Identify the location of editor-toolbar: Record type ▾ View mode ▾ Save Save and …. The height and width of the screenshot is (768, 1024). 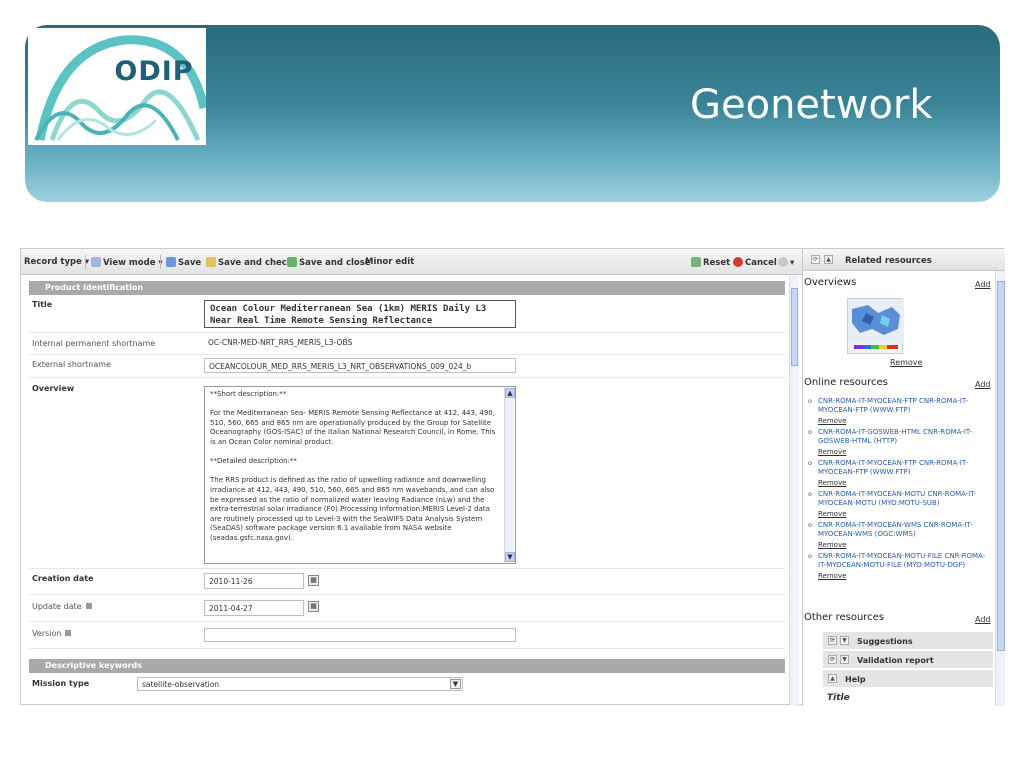
(411, 262).